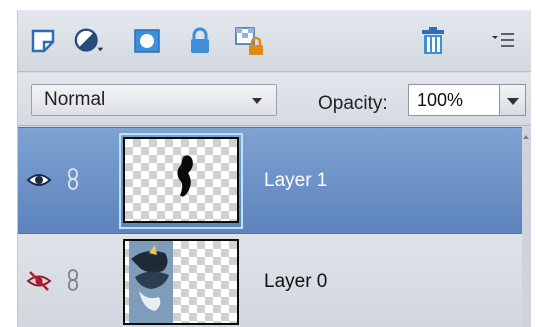 Image resolution: width=536 pixels, height=327 pixels. I want to click on layer-name: Layer 1, so click(295, 181).